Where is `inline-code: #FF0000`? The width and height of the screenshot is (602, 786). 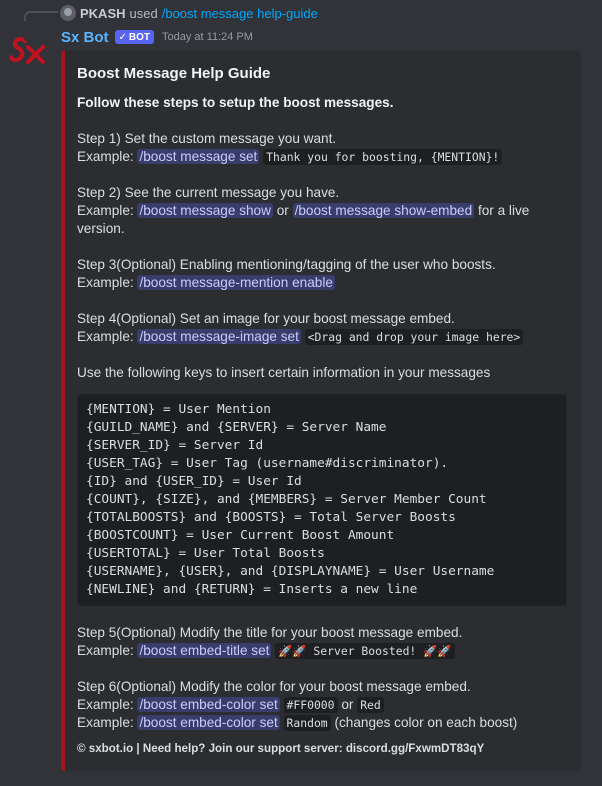 inline-code: #FF0000 is located at coordinates (310, 705).